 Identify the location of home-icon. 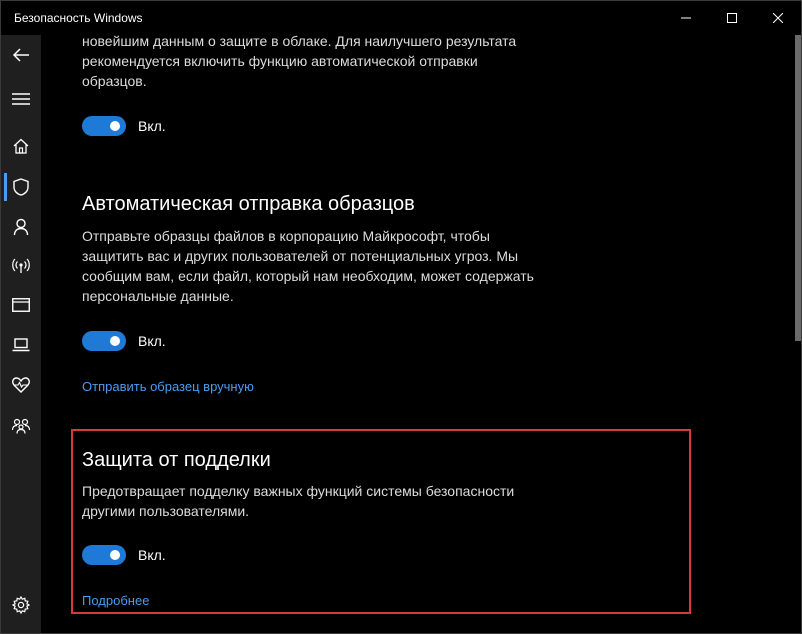
(21, 146).